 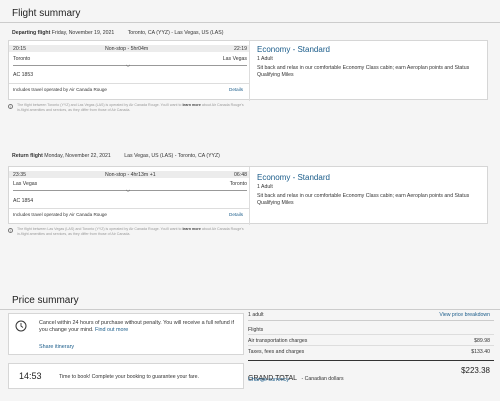 What do you see at coordinates (322, 379) in the screenshot?
I see `grand-total-currency: - Canadian dollars` at bounding box center [322, 379].